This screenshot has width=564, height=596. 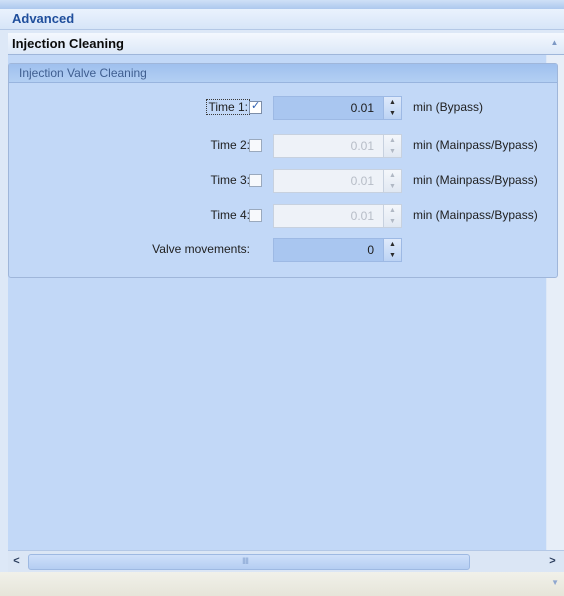 What do you see at coordinates (362, 146) in the screenshot?
I see `time-2-value: 0.01` at bounding box center [362, 146].